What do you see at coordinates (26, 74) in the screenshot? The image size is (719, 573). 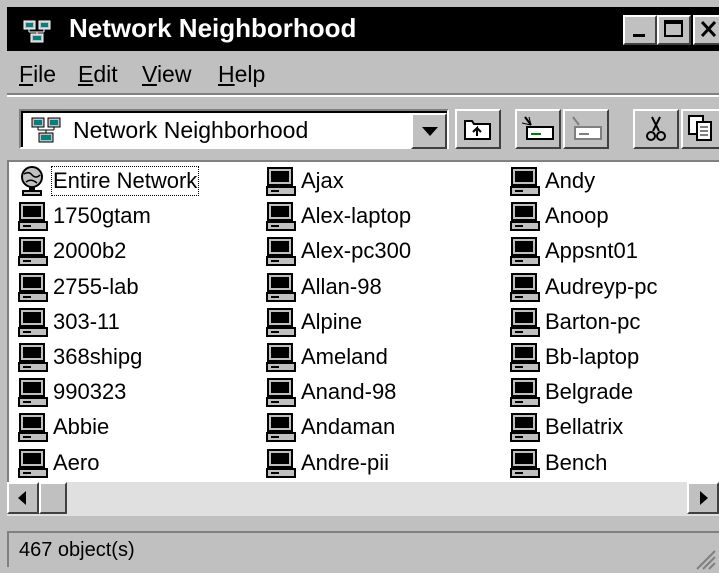 I see `menu-file-accel: F` at bounding box center [26, 74].